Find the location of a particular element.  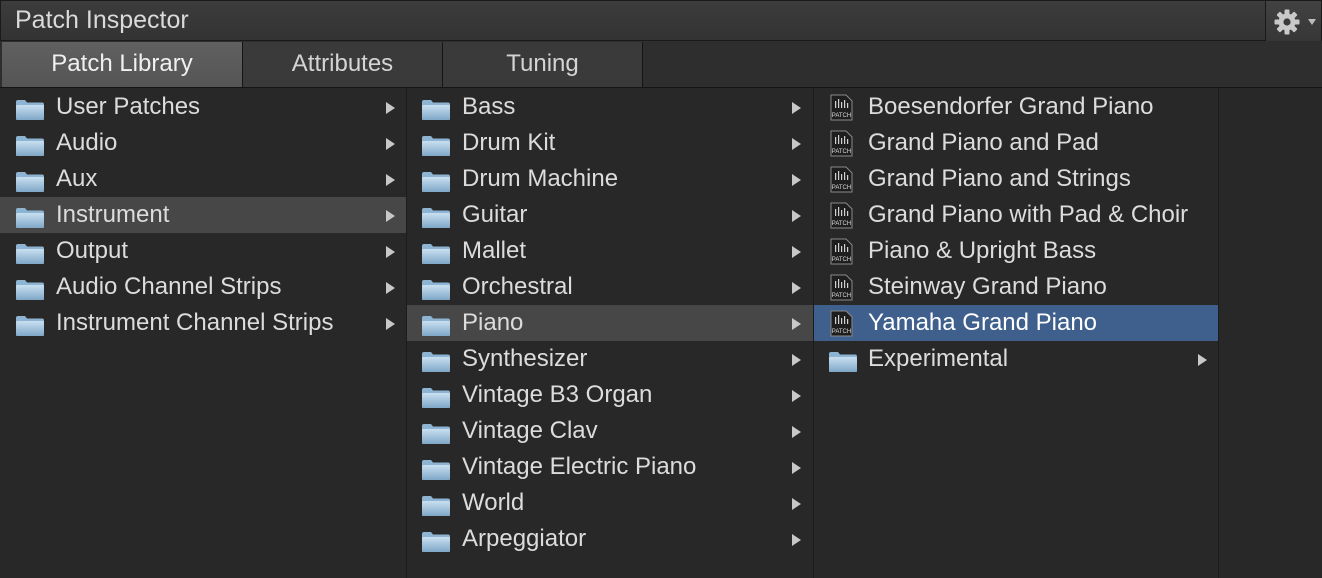

tab-tuning: Tuning is located at coordinates (543, 64).